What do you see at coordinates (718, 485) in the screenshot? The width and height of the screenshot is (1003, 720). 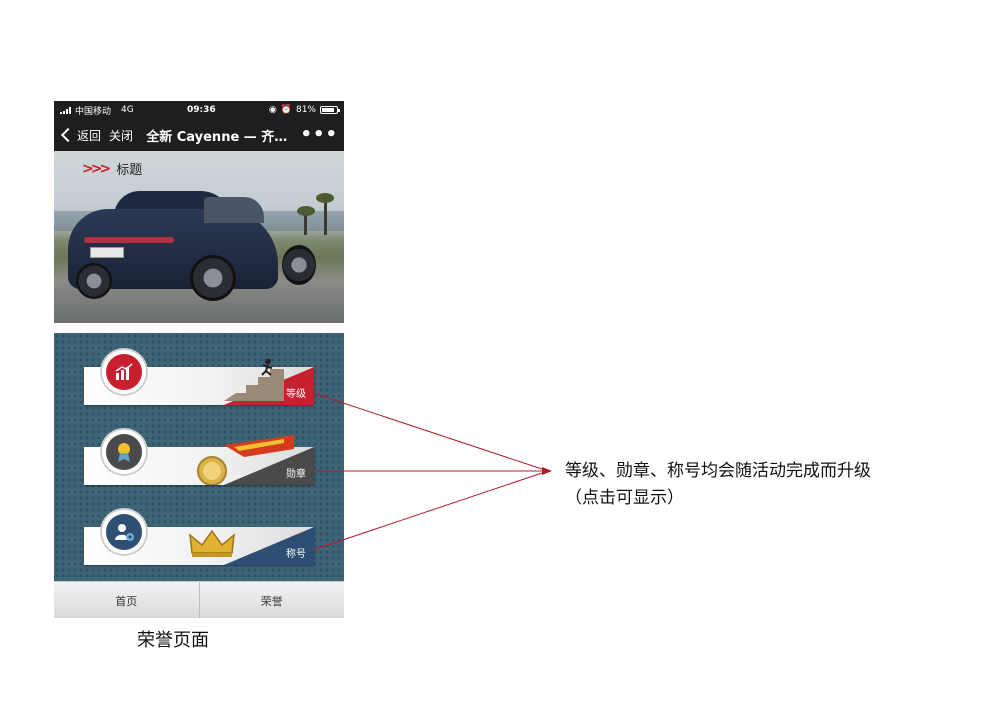 I see `annotation-note: 等级、勋章、称号均会随活动完成而升级 （点击可显示）` at bounding box center [718, 485].